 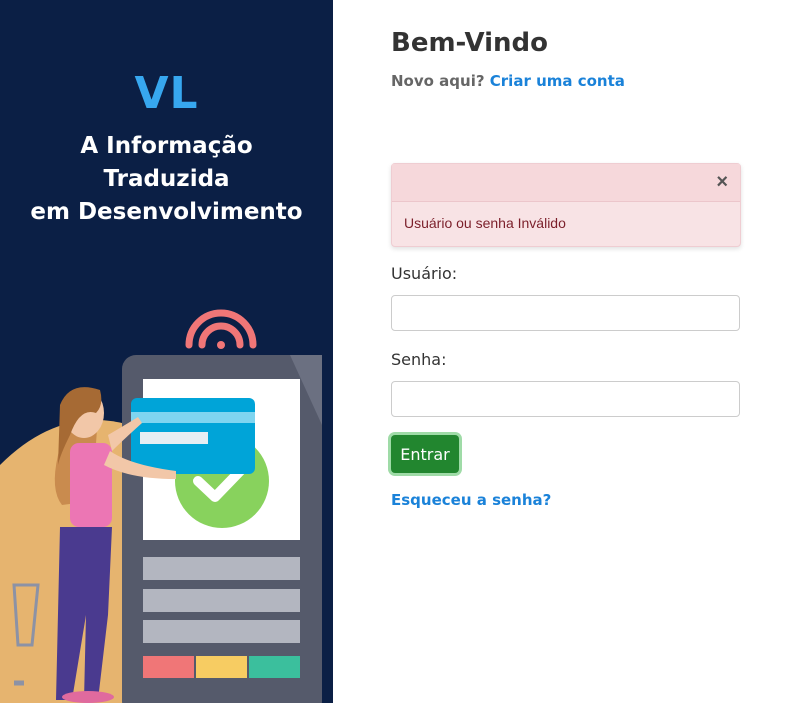 I want to click on tagline-line: Traduzida, so click(x=166, y=179).